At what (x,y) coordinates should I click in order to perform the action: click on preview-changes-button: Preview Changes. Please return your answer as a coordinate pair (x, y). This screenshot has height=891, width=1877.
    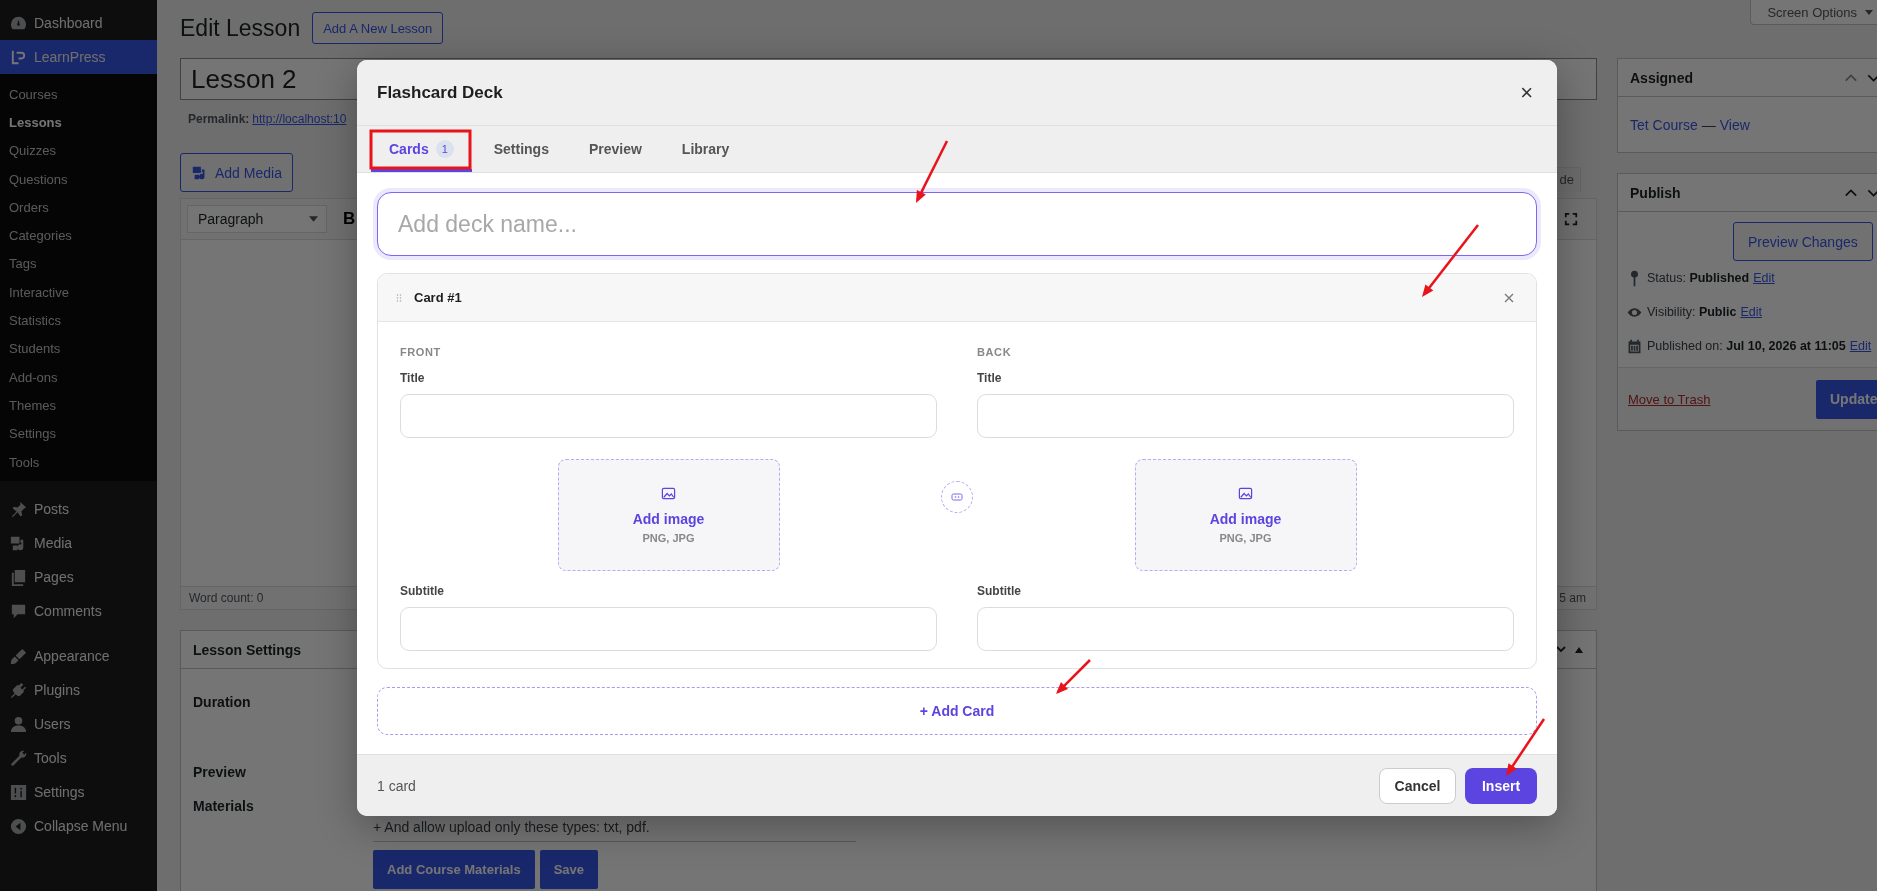
    Looking at the image, I should click on (1803, 241).